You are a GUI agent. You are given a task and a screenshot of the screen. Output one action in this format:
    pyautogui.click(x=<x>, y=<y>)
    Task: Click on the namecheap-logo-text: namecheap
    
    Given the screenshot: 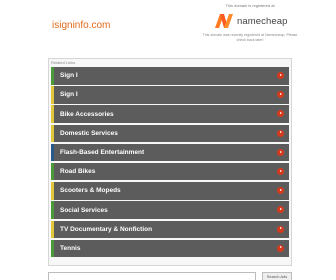 What is the action you would take?
    pyautogui.click(x=262, y=21)
    